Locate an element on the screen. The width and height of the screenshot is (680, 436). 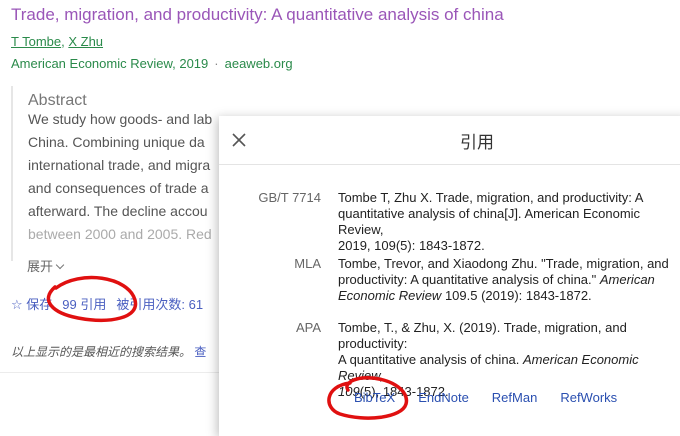
abstract-line: international trade, and migra is located at coordinates (119, 165).